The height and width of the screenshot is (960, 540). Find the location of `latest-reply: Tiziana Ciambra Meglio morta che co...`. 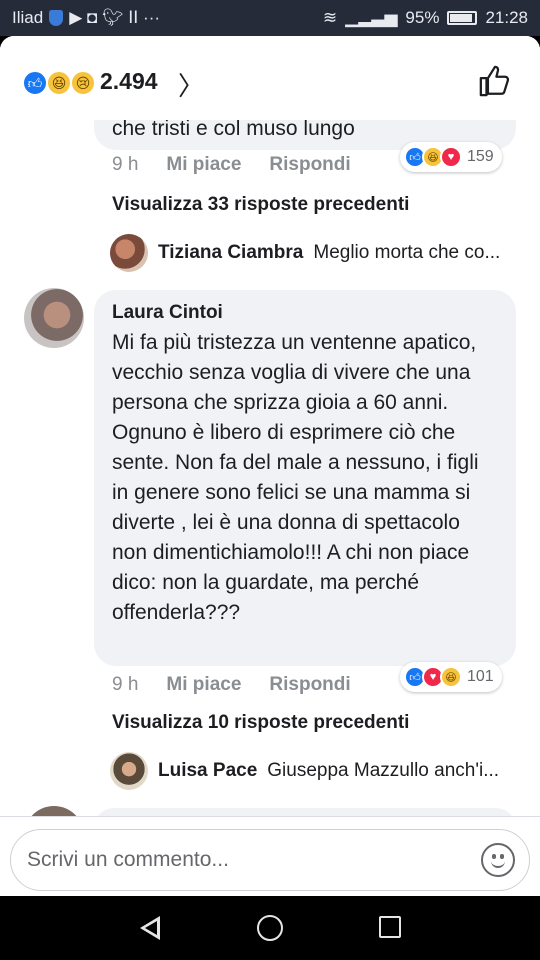

latest-reply: Tiziana Ciambra Meglio morta che co... is located at coordinates (305, 253).